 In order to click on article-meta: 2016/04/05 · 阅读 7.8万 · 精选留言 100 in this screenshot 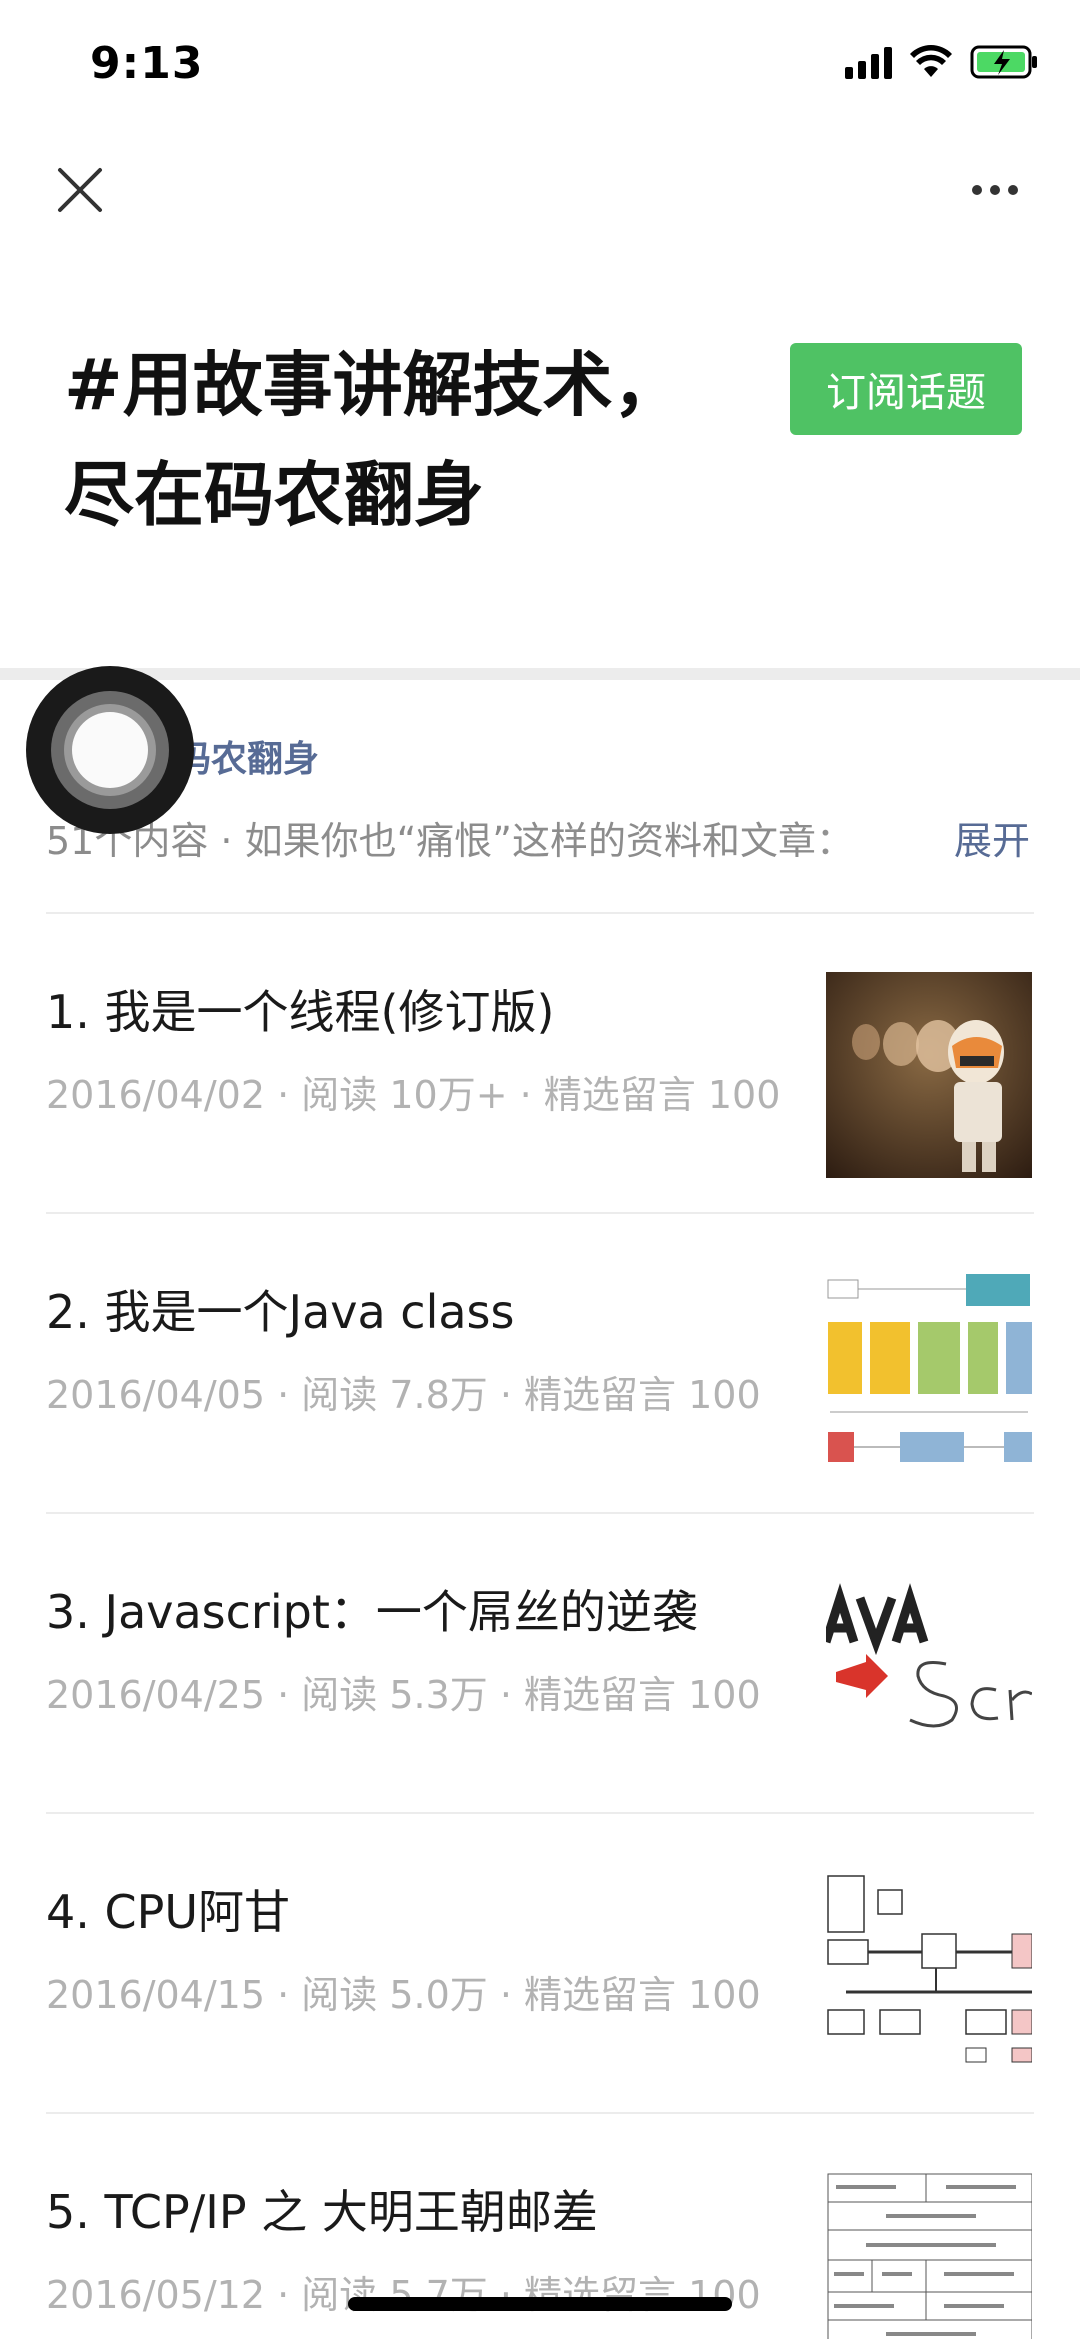, I will do `click(403, 1395)`.